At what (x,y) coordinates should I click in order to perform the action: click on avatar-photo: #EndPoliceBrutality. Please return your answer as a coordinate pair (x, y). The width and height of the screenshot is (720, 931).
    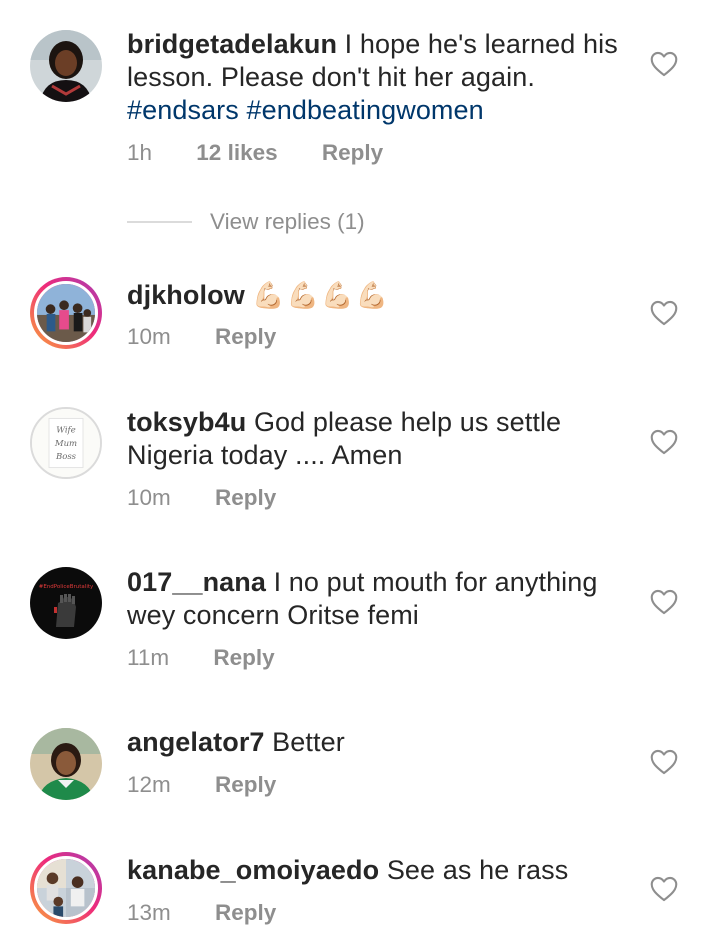
    Looking at the image, I should click on (66, 603).